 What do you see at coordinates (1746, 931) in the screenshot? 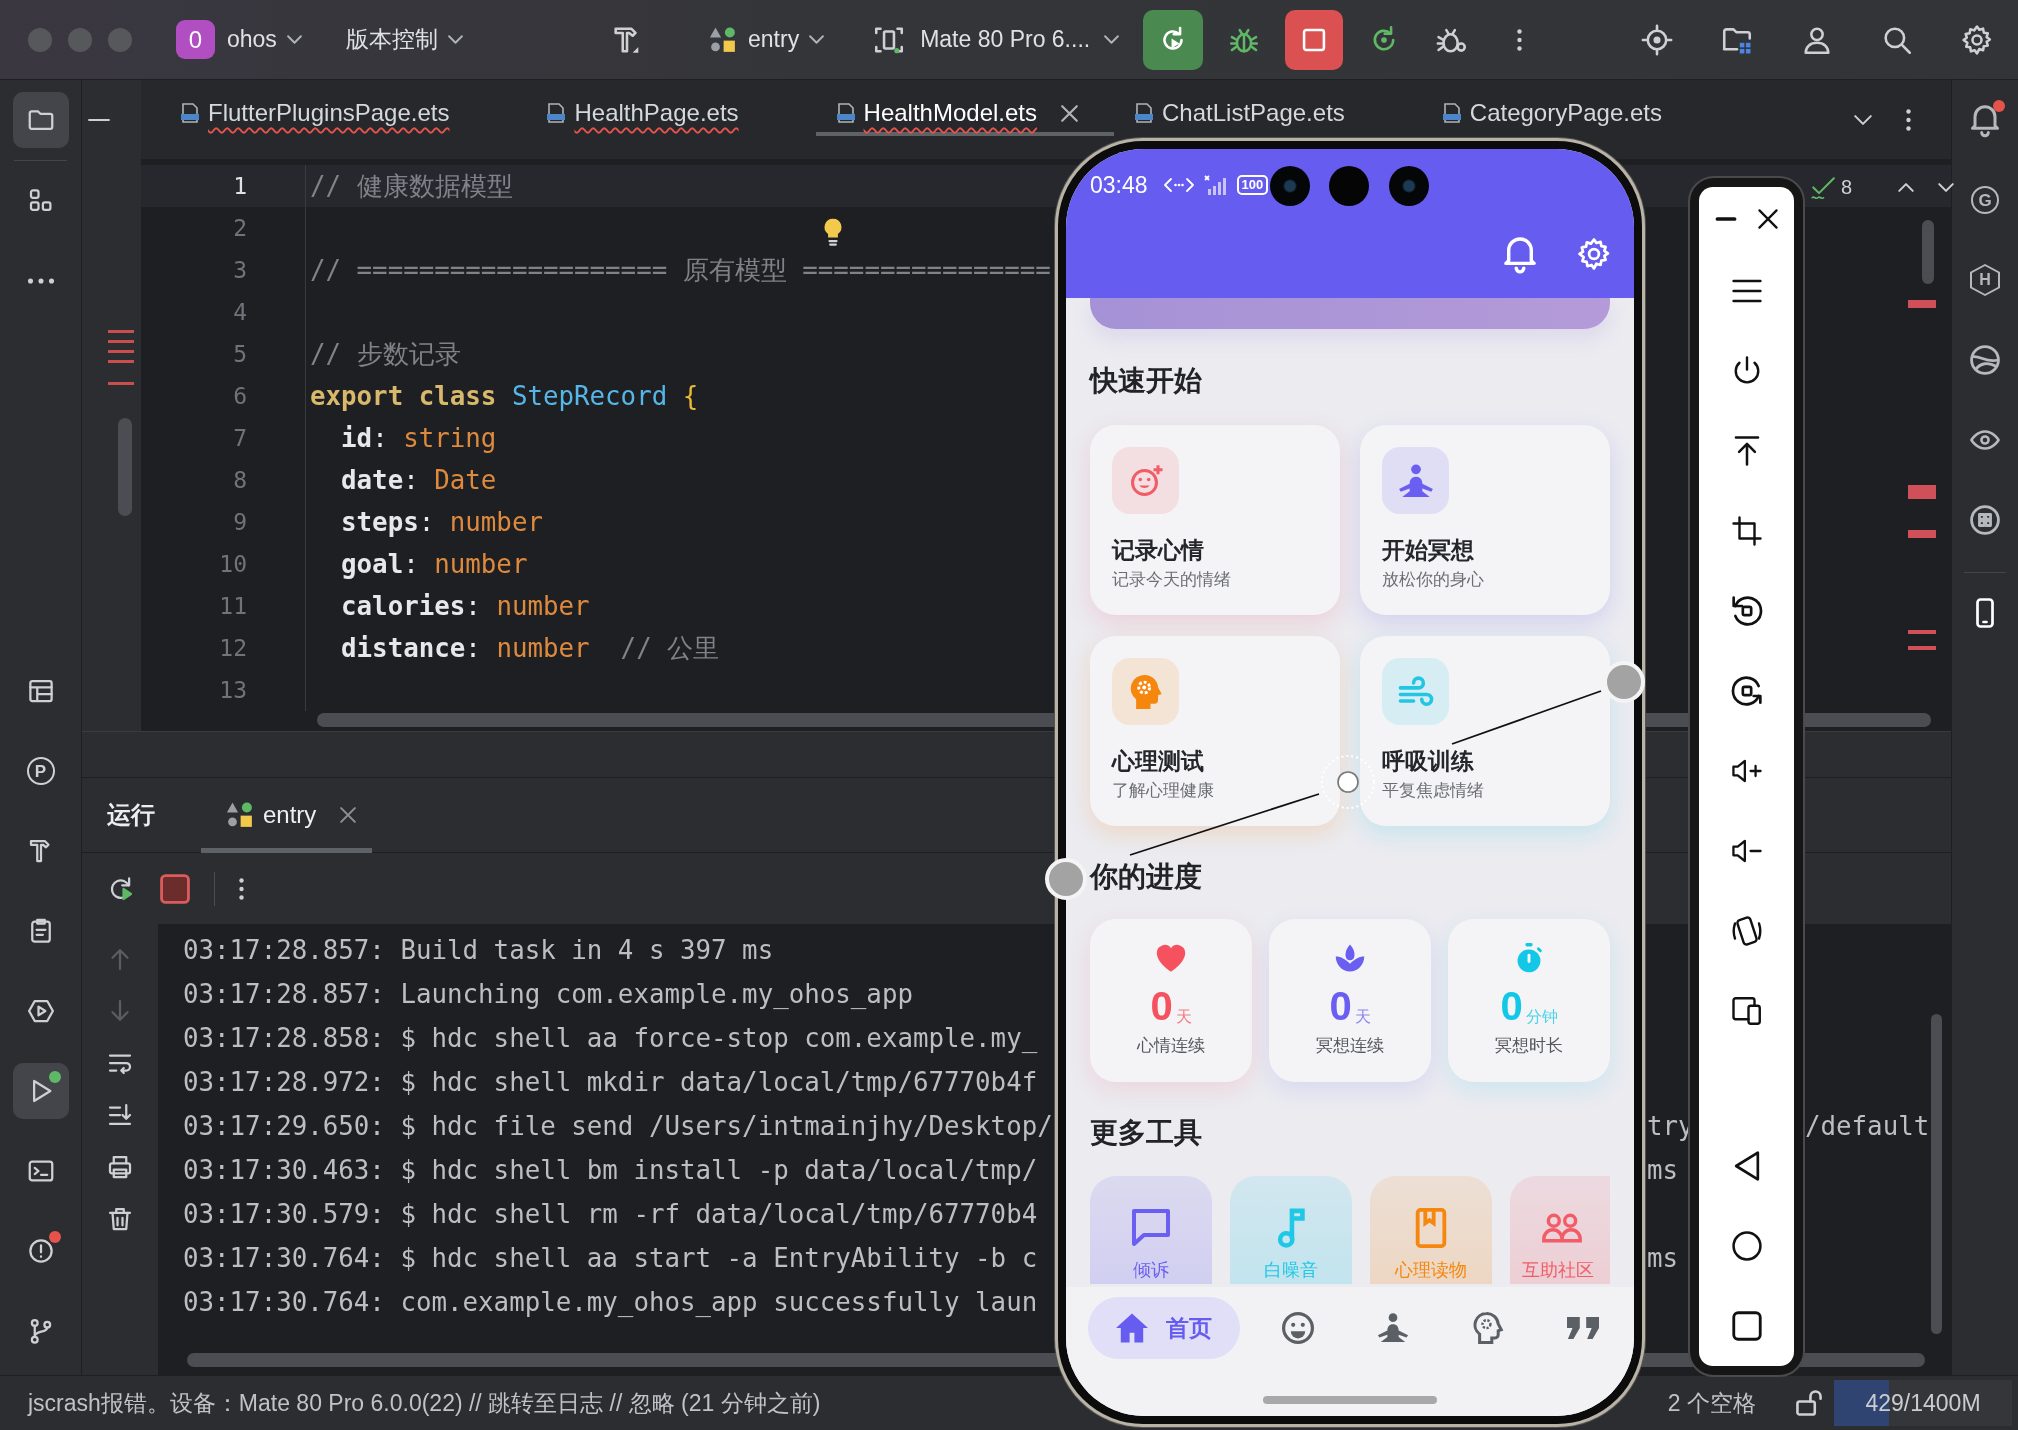
I see `phone-shake-icon` at bounding box center [1746, 931].